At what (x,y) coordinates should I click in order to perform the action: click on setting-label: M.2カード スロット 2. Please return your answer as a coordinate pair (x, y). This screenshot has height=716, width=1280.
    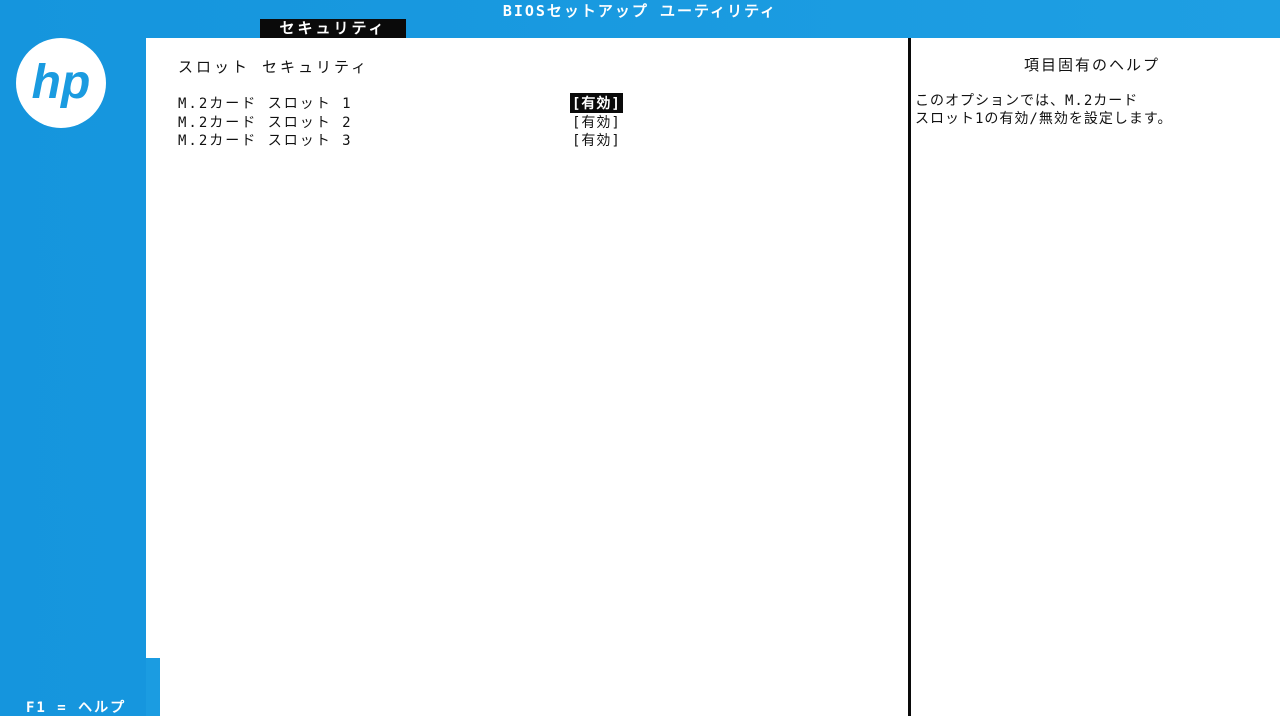
    Looking at the image, I should click on (265, 123).